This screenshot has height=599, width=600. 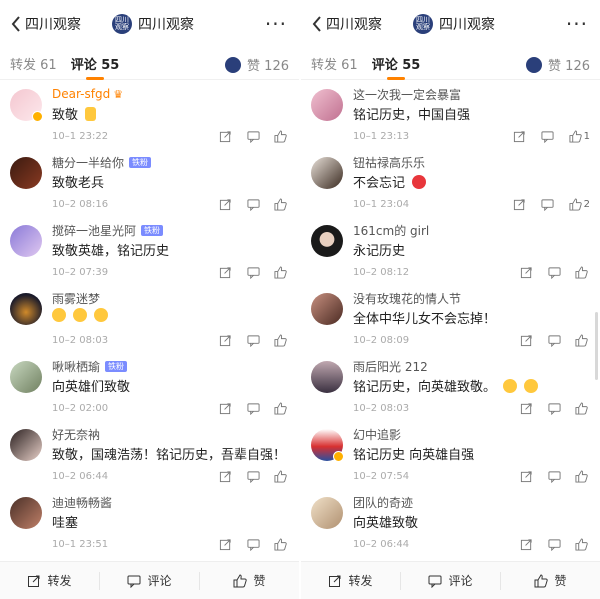 What do you see at coordinates (76, 366) in the screenshot?
I see `comment-username: 啾啾栖瑜` at bounding box center [76, 366].